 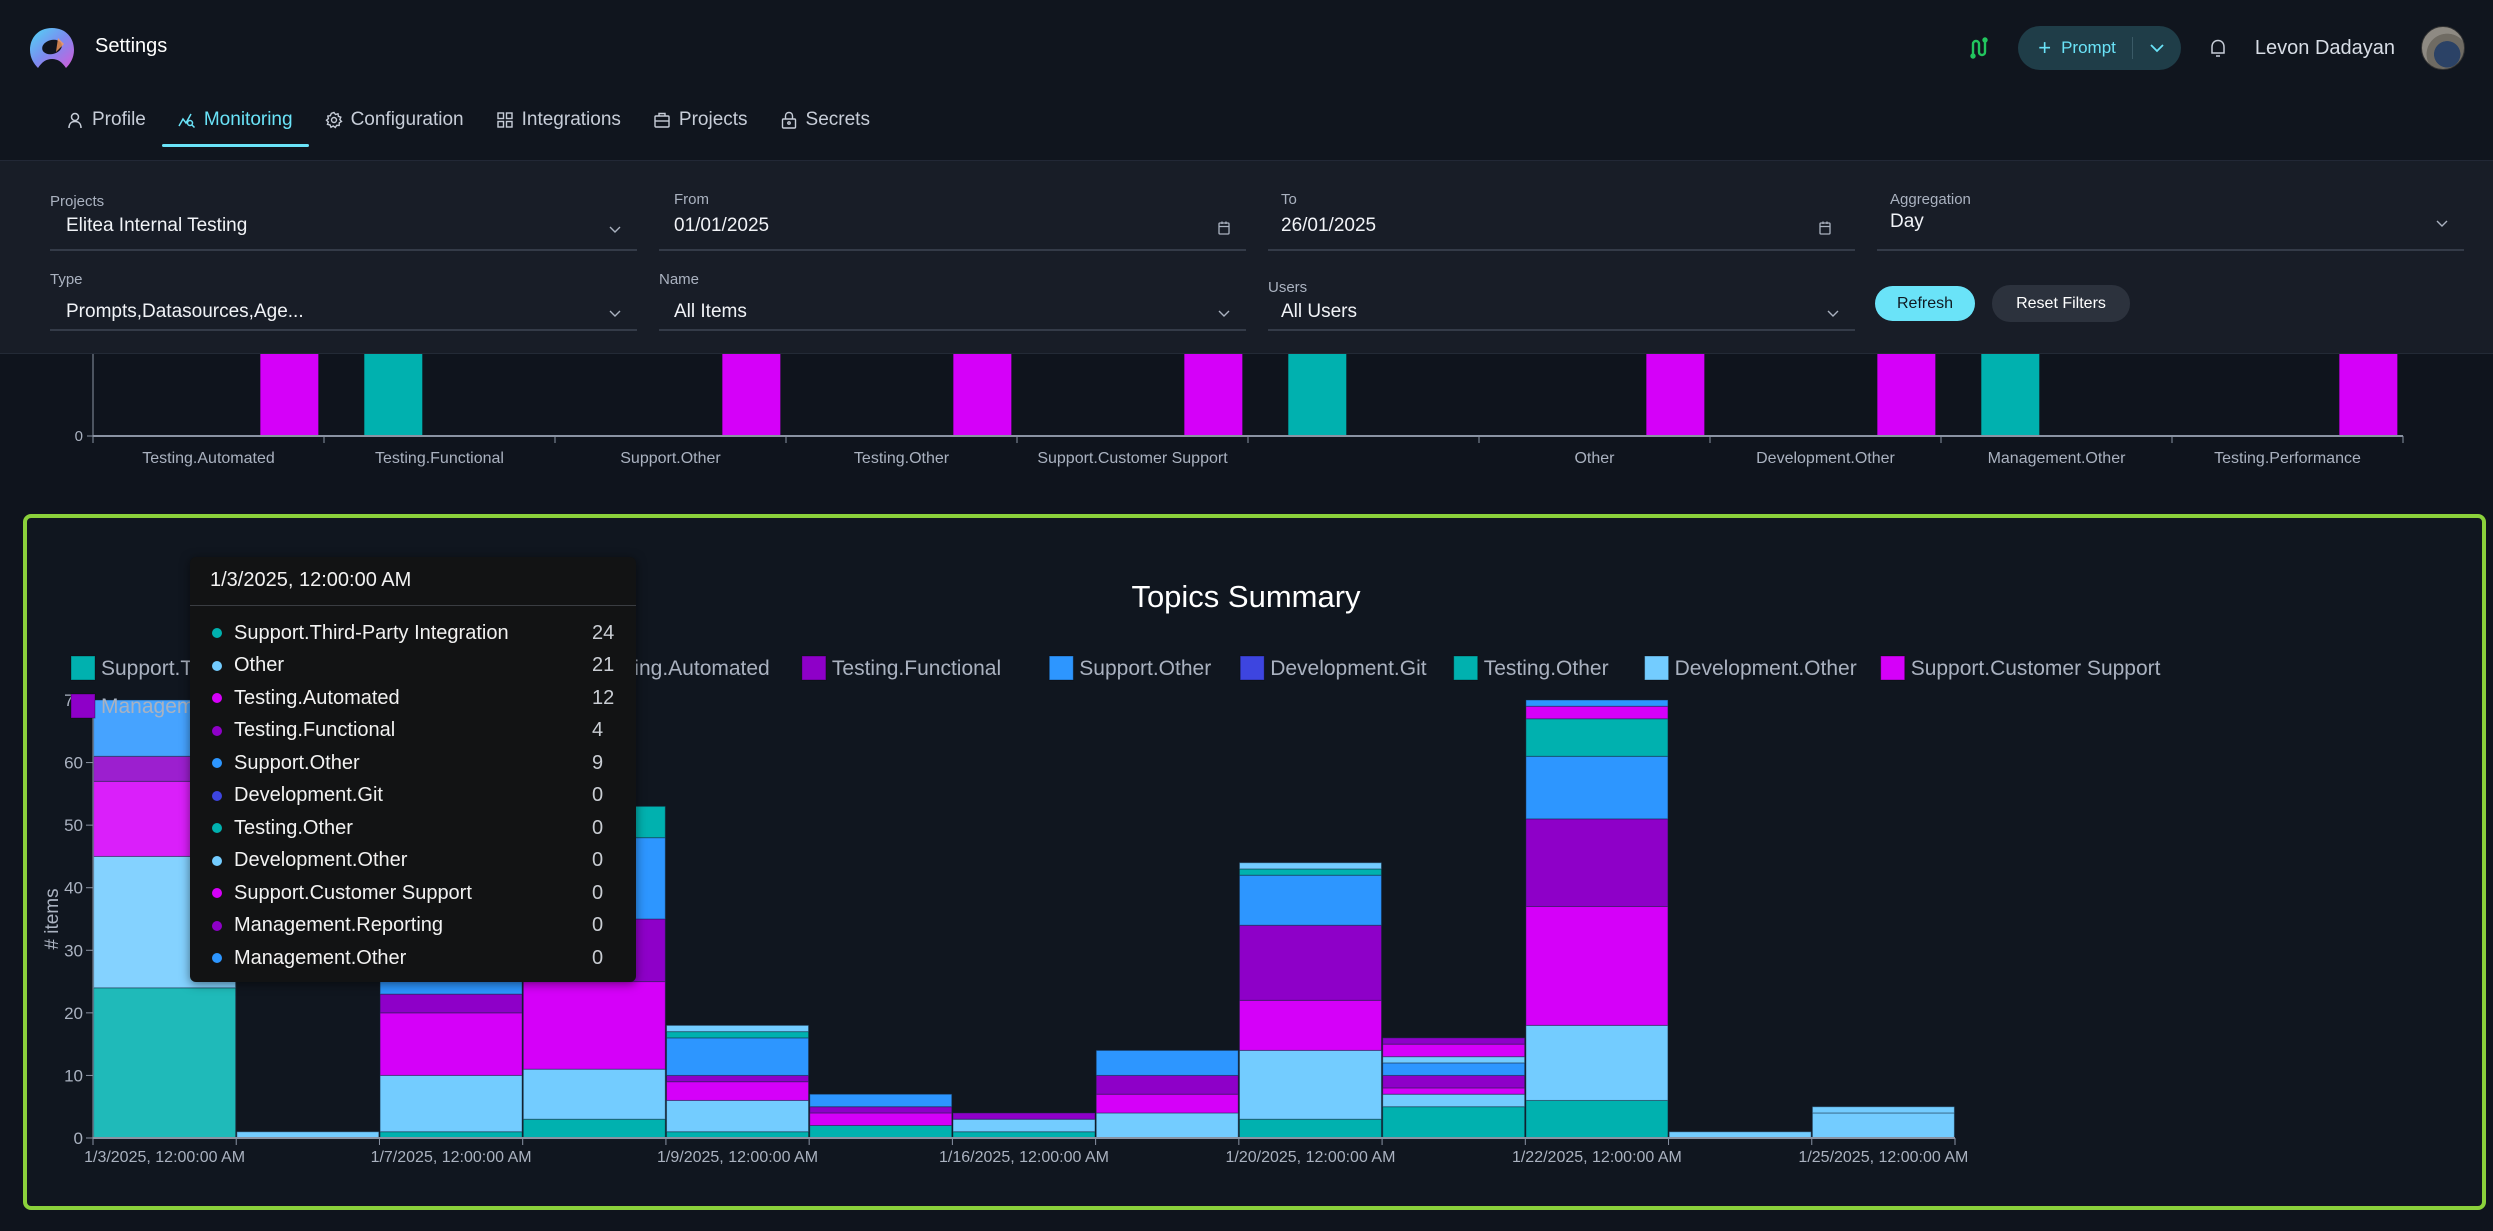 I want to click on x-tick-label: 1/22/2025, 12:00:00 AM, so click(x=1597, y=1157).